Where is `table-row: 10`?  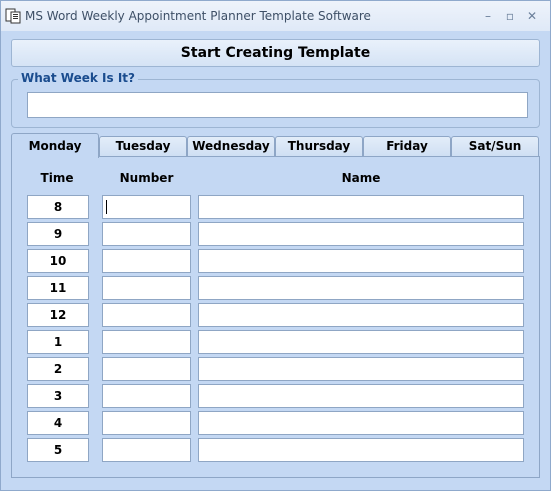
table-row: 10 is located at coordinates (275, 261).